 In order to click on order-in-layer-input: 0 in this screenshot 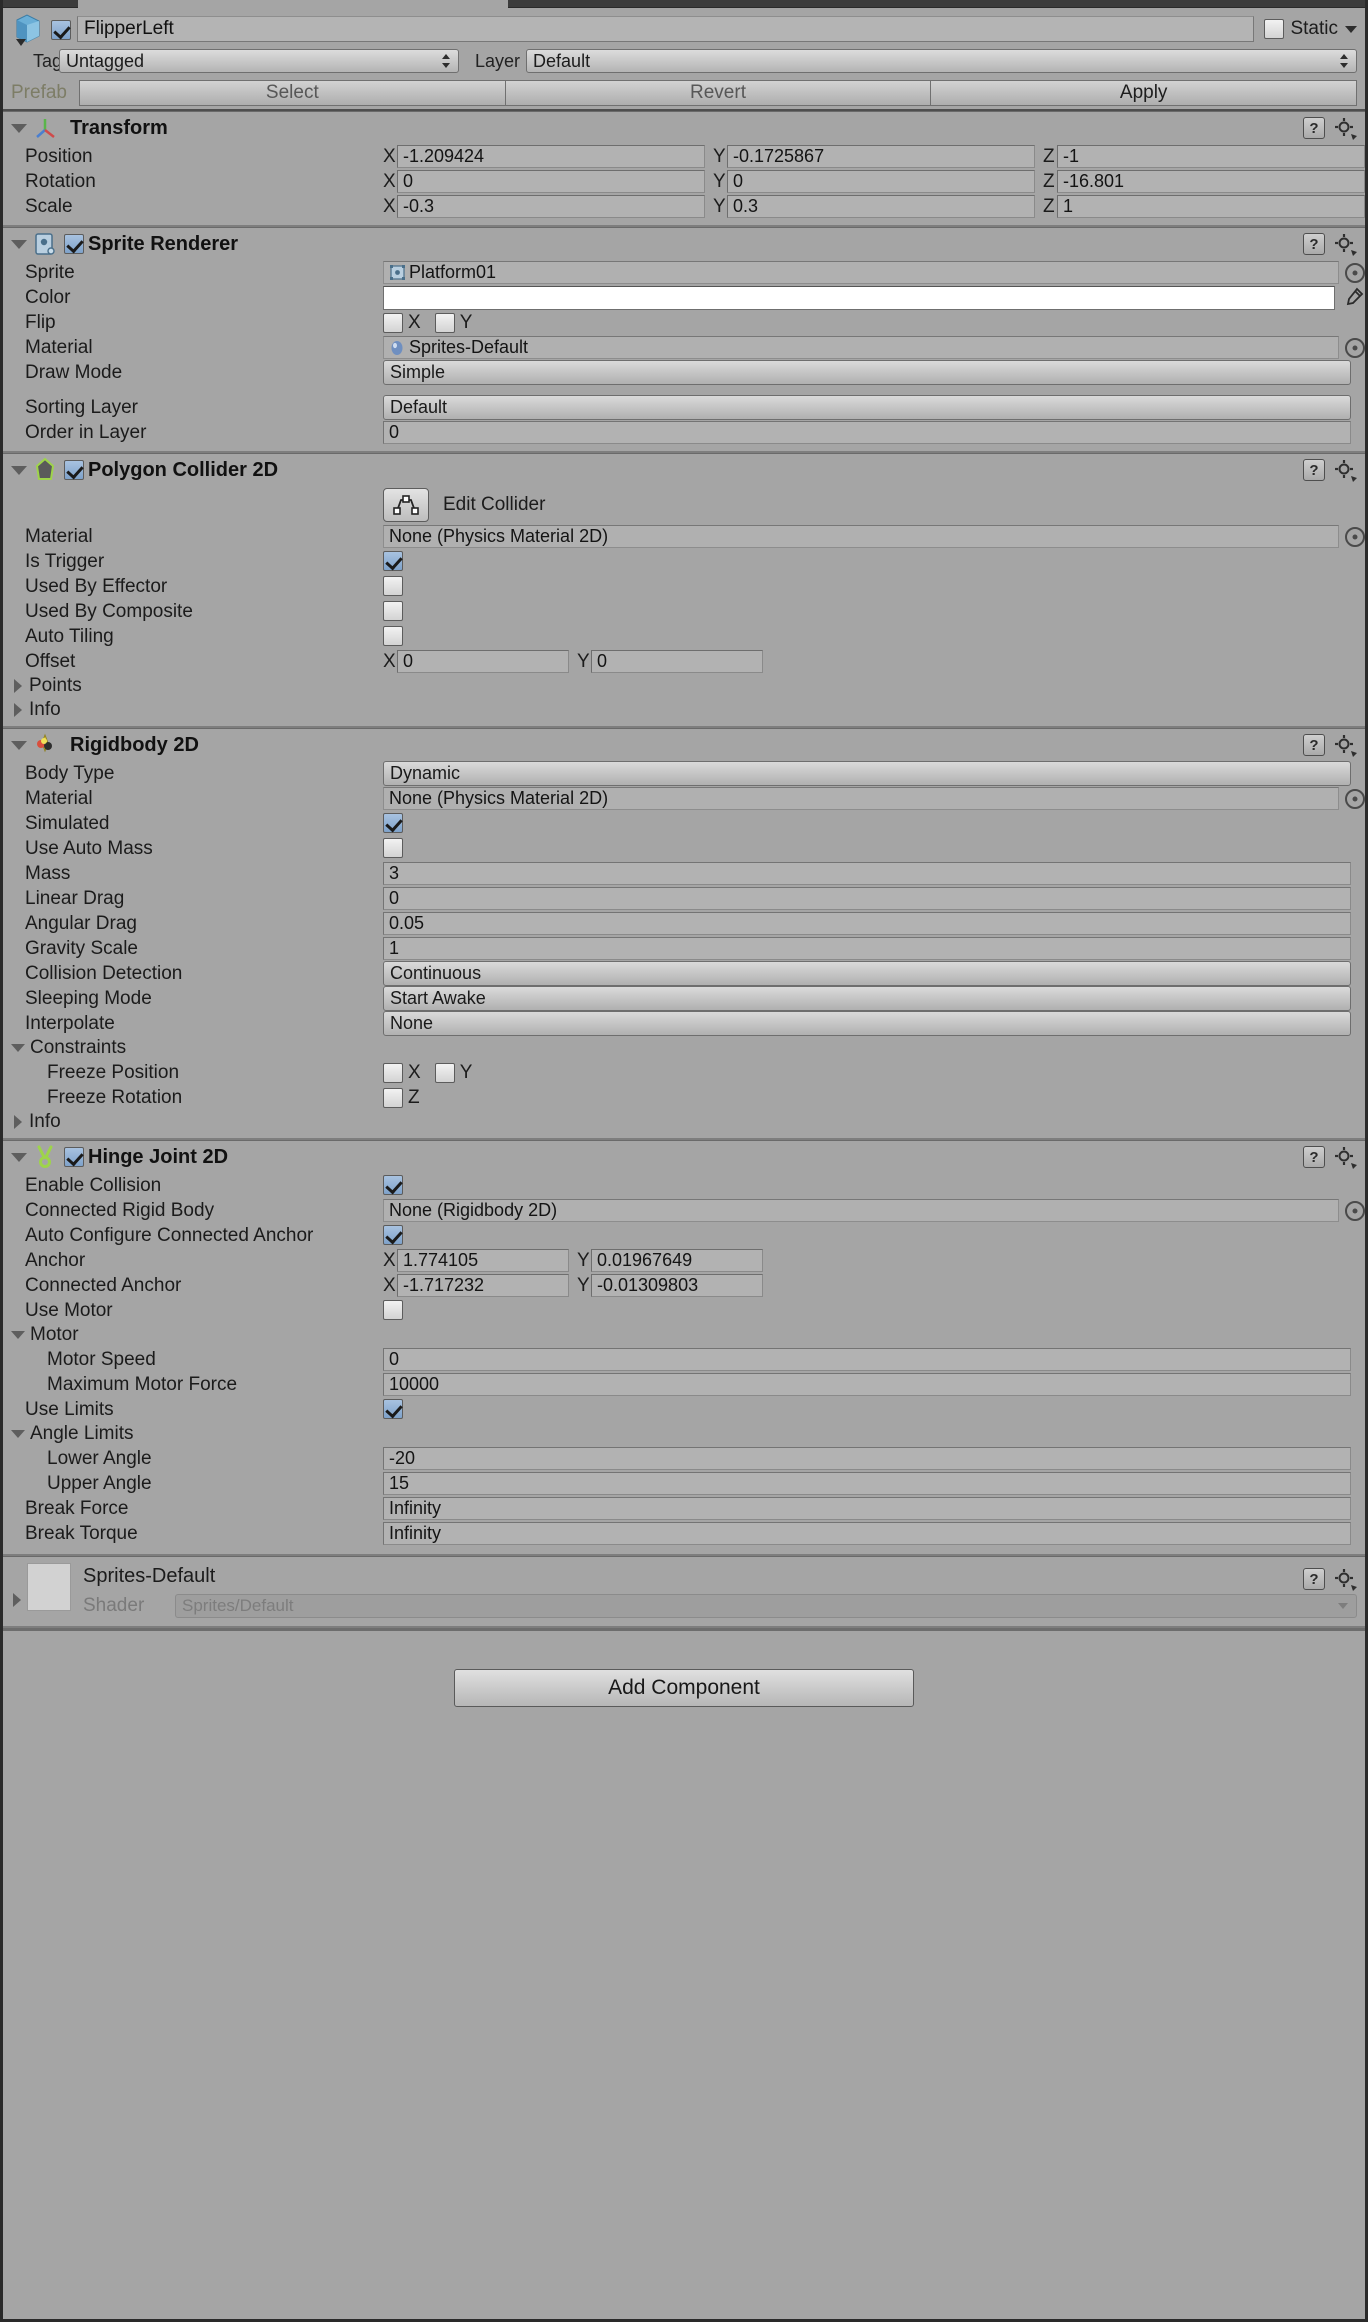, I will do `click(867, 432)`.